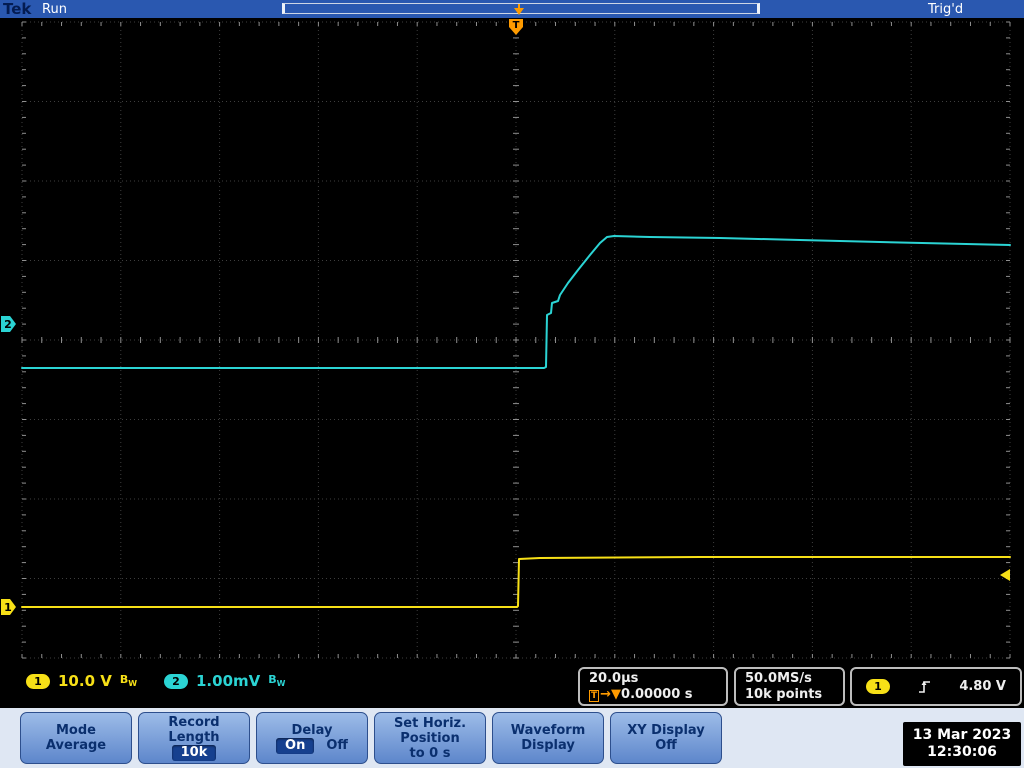 Image resolution: width=1024 pixels, height=768 pixels. Describe the element at coordinates (337, 745) in the screenshot. I see `delay-off-option: Off` at that location.